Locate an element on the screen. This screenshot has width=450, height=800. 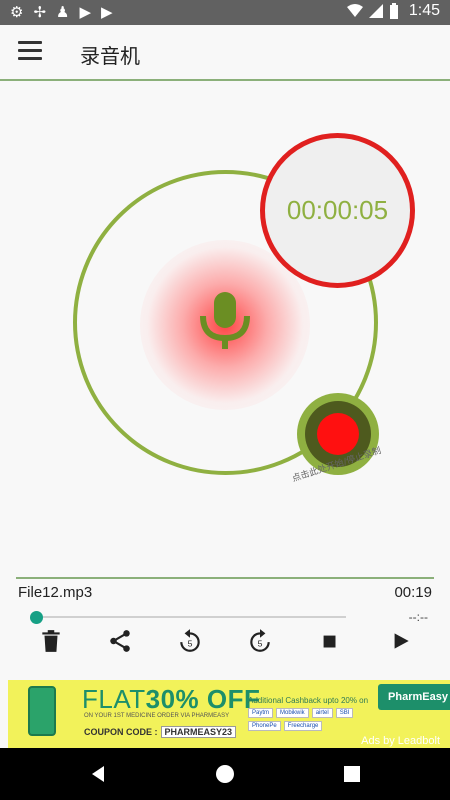
record-dot-icon is located at coordinates (338, 434).